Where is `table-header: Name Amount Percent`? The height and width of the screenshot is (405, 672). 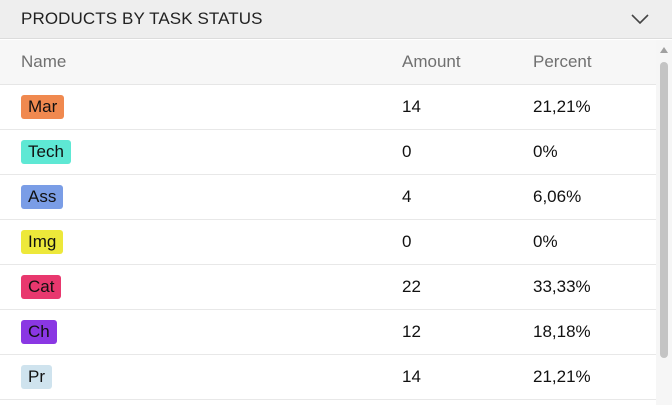
table-header: Name Amount Percent is located at coordinates (328, 62).